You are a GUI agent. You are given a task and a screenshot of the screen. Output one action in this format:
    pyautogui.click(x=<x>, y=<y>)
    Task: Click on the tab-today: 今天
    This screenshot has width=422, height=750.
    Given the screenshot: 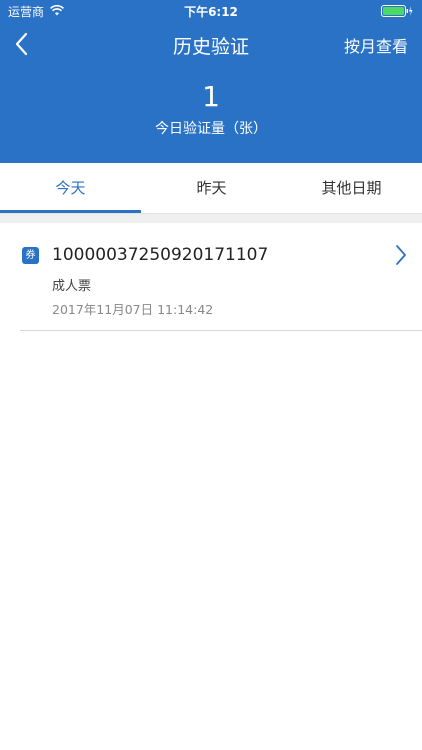 What is the action you would take?
    pyautogui.click(x=70, y=188)
    